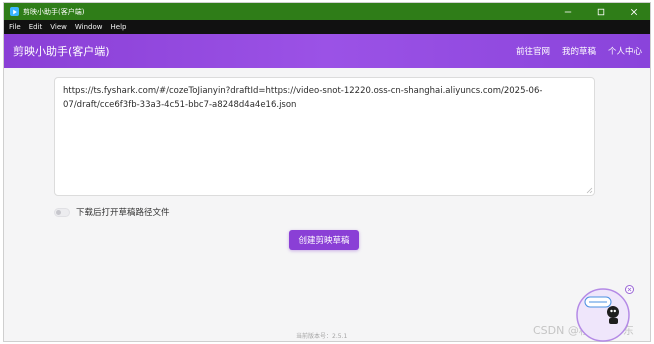 Image resolution: width=654 pixels, height=344 pixels. Describe the element at coordinates (61, 51) in the screenshot. I see `page-title: 剪映小助手(客户端)` at that location.